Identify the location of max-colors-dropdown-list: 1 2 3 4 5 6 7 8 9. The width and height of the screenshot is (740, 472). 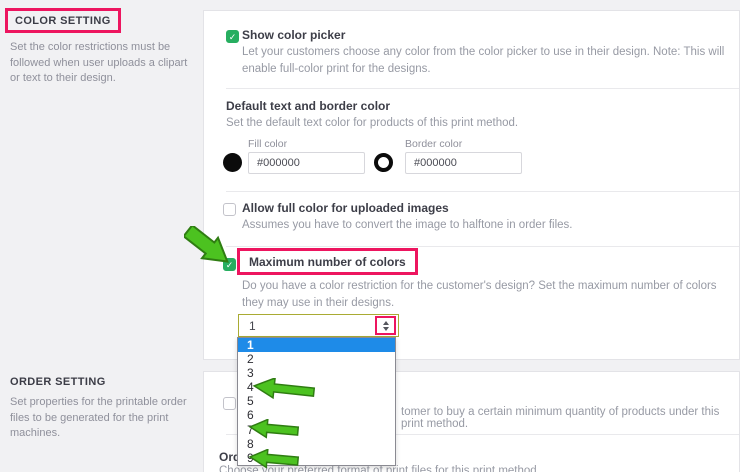
(316, 401).